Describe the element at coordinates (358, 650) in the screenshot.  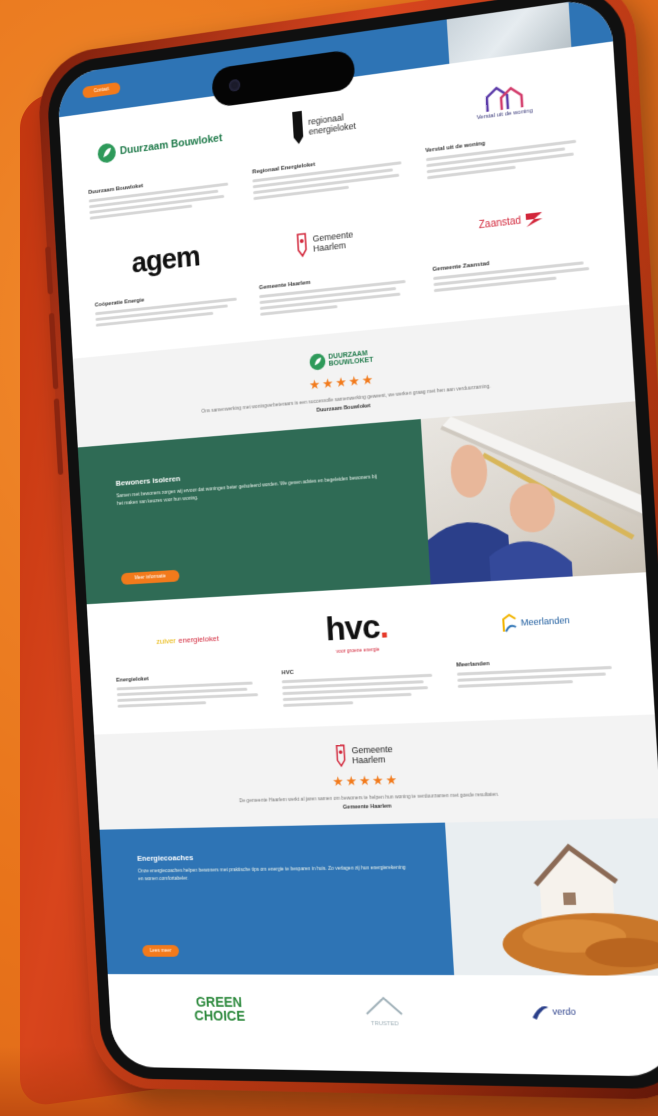
I see `logo-subtext: voor groene energie` at that location.